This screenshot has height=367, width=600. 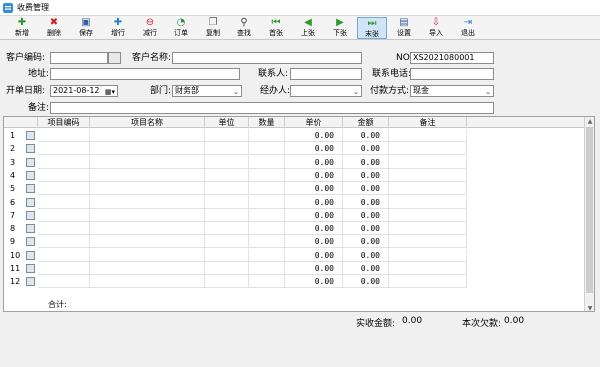 What do you see at coordinates (267, 122) in the screenshot?
I see `column-header-qty: 数量` at bounding box center [267, 122].